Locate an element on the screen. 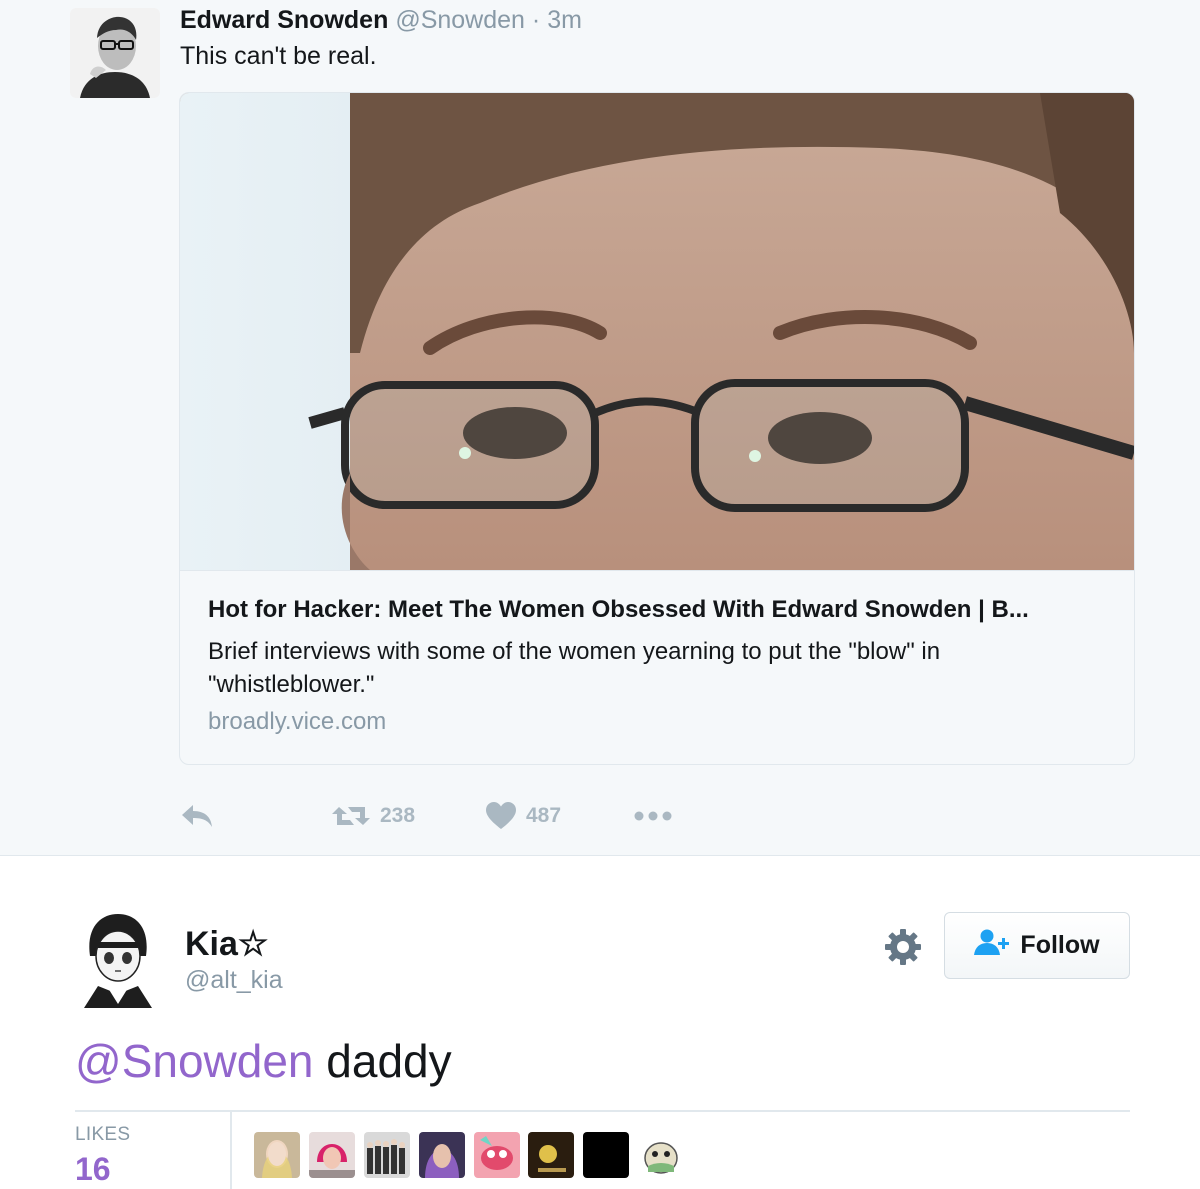 The width and height of the screenshot is (1200, 1189). gear-icon is located at coordinates (903, 947).